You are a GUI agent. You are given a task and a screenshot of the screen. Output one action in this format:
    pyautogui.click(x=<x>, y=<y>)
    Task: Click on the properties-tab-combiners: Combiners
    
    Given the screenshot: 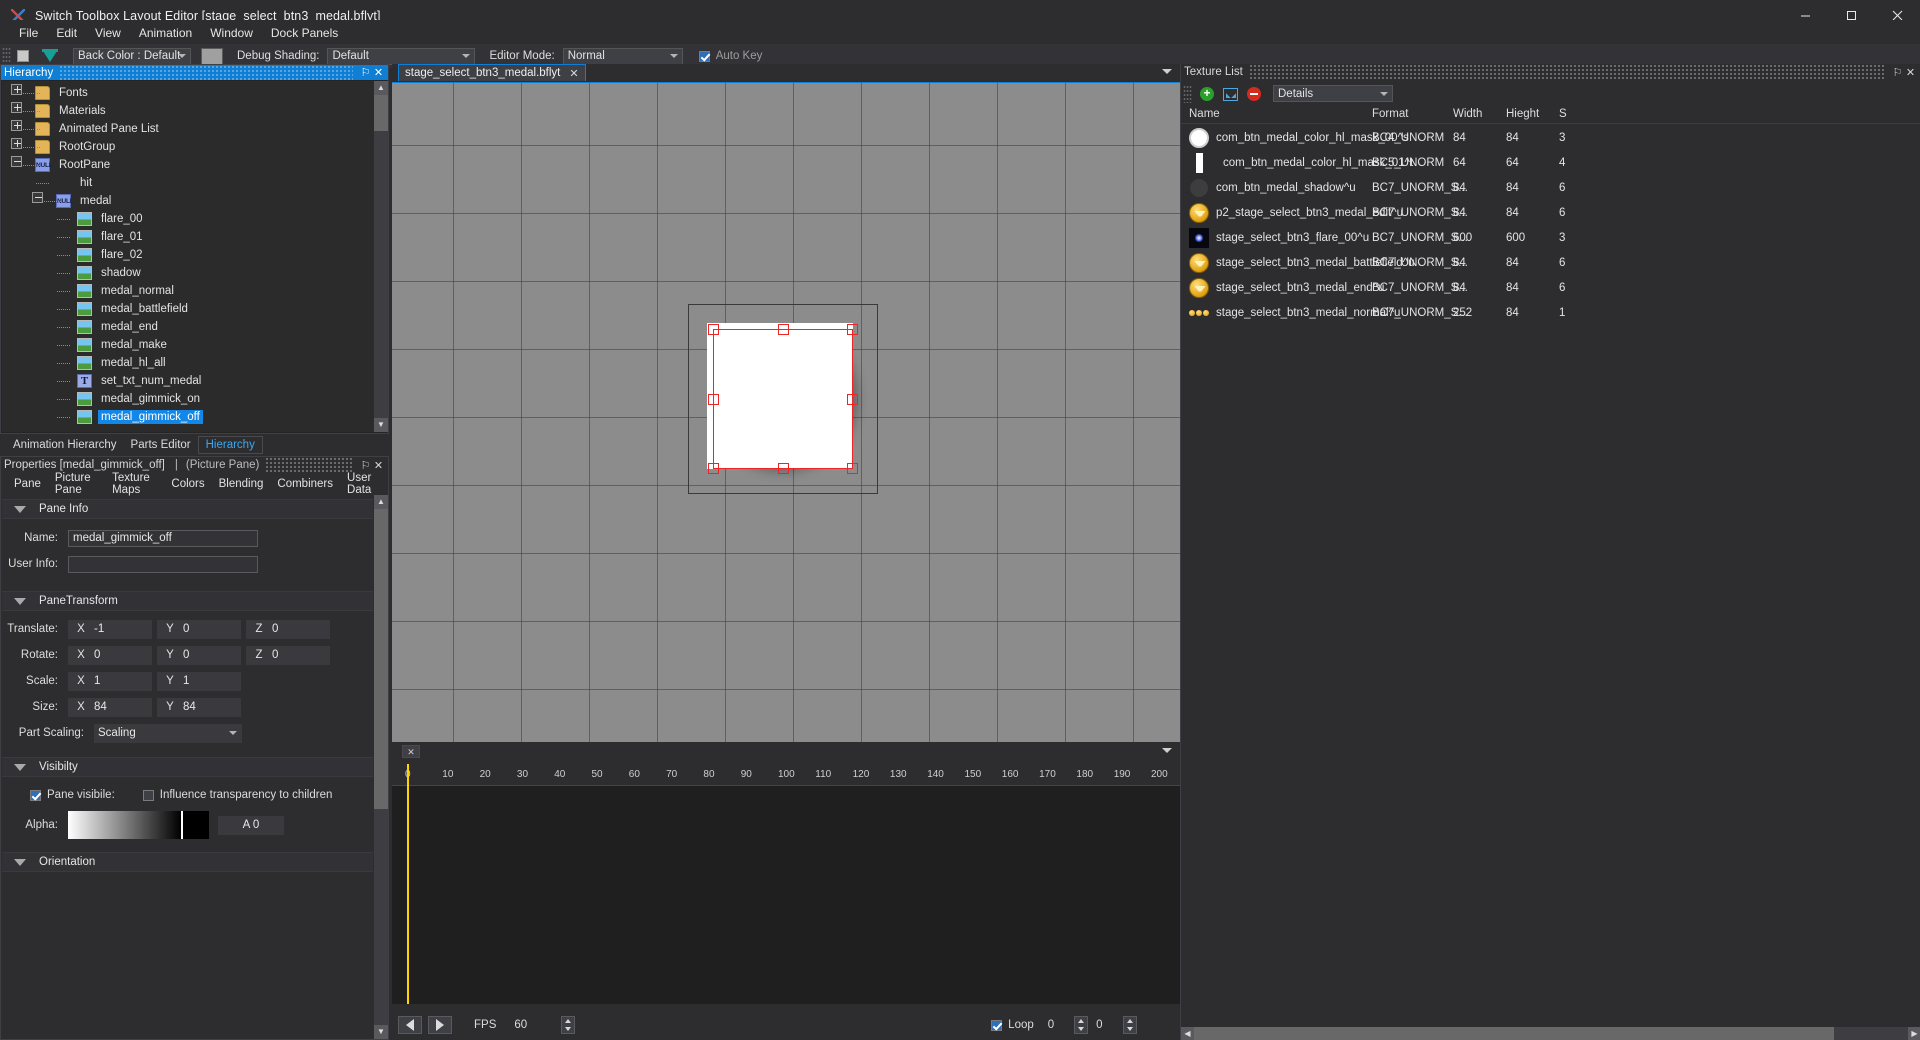 What is the action you would take?
    pyautogui.click(x=305, y=484)
    